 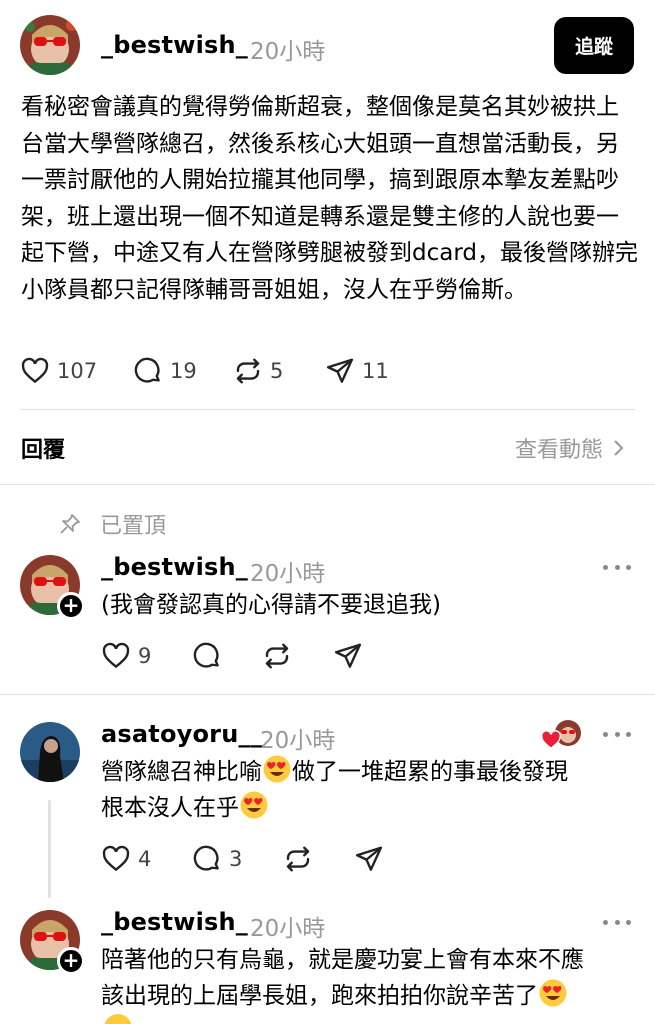 What do you see at coordinates (288, 52) in the screenshot?
I see `post-time: 20小時` at bounding box center [288, 52].